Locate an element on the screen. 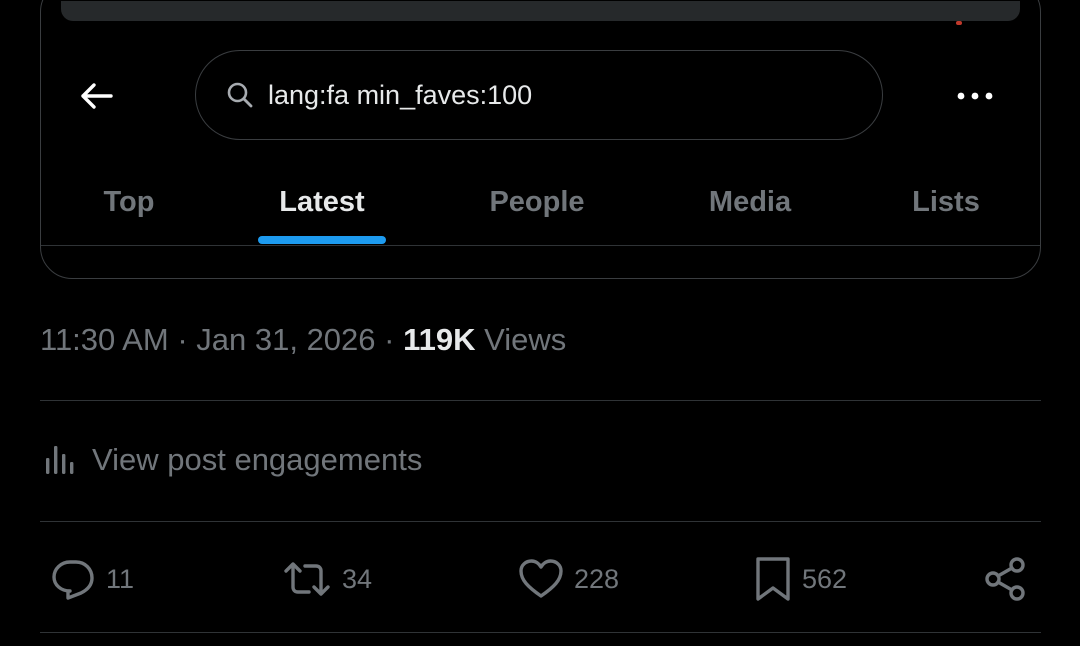 The height and width of the screenshot is (646, 1080). tab-media: Media is located at coordinates (750, 202).